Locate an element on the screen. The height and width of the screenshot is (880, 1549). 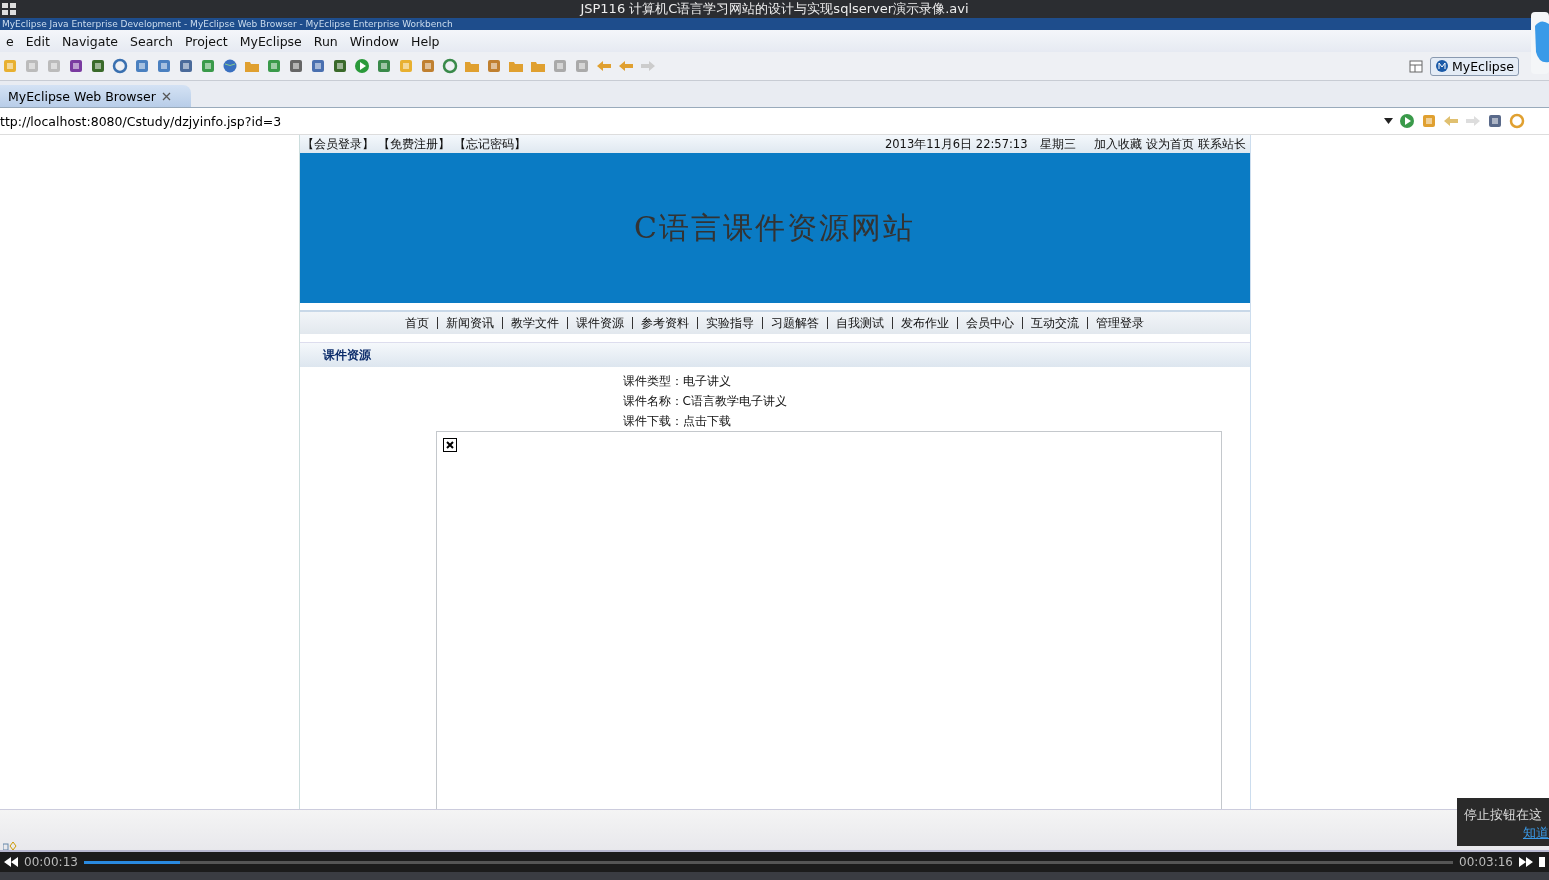
menu-item: Run is located at coordinates (325, 41).